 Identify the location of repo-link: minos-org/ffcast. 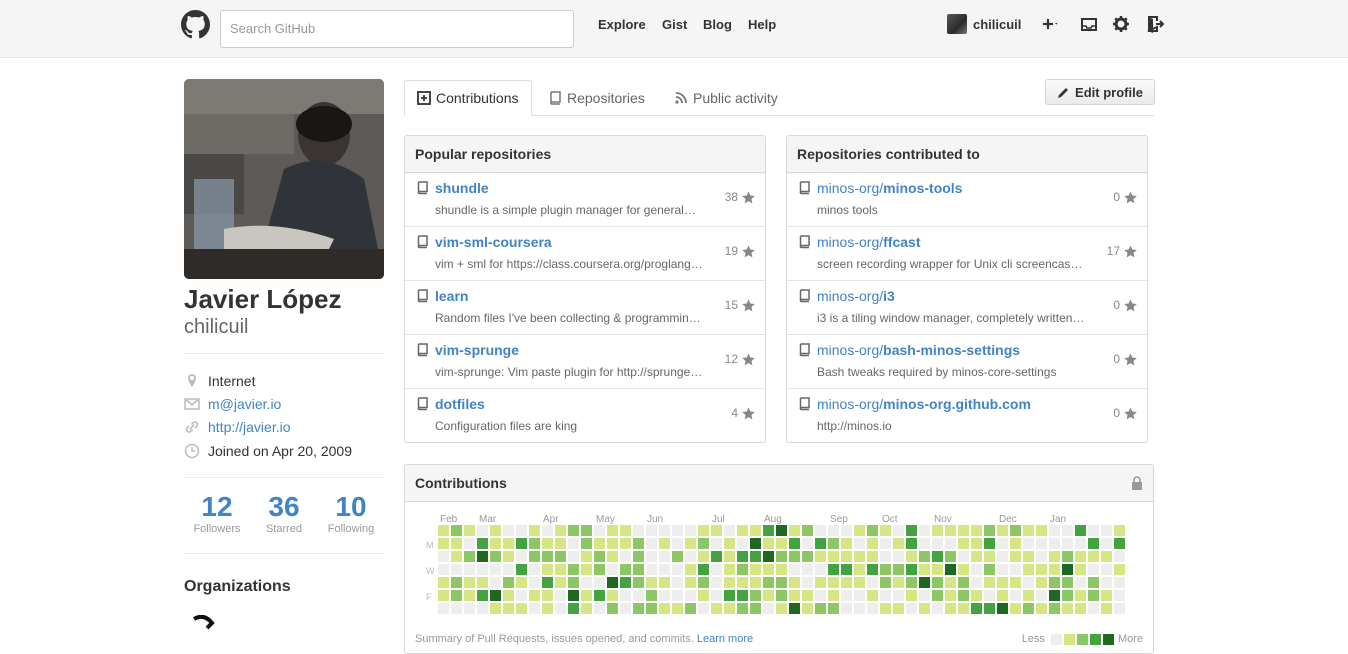
(869, 242).